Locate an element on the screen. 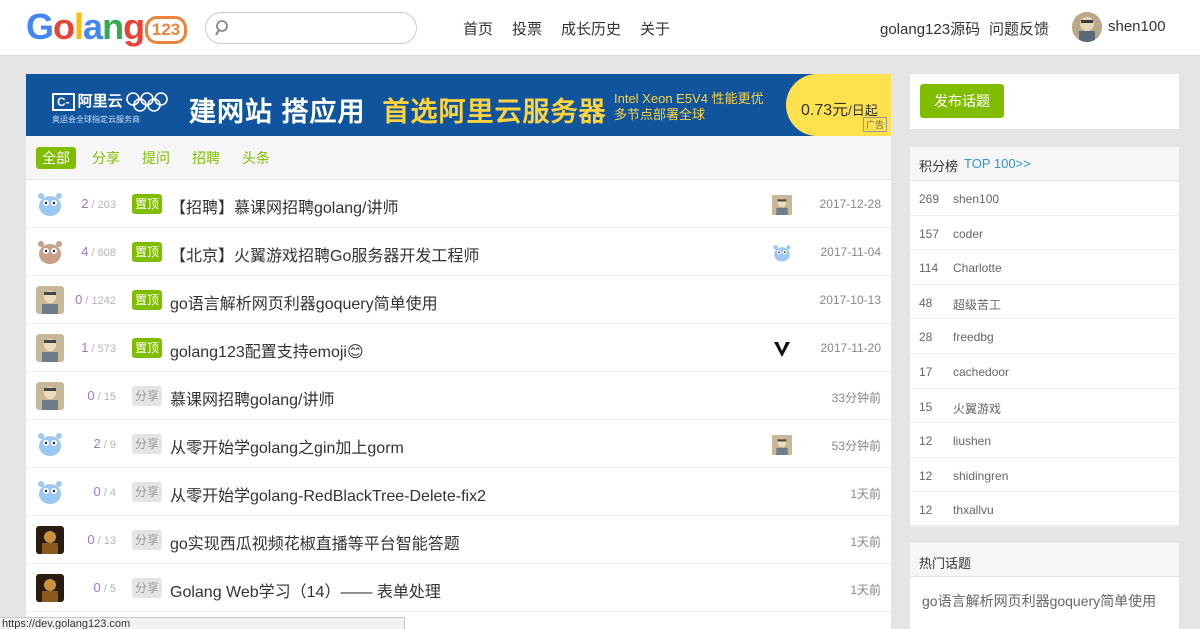  ranking-score: 157 is located at coordinates (929, 233).